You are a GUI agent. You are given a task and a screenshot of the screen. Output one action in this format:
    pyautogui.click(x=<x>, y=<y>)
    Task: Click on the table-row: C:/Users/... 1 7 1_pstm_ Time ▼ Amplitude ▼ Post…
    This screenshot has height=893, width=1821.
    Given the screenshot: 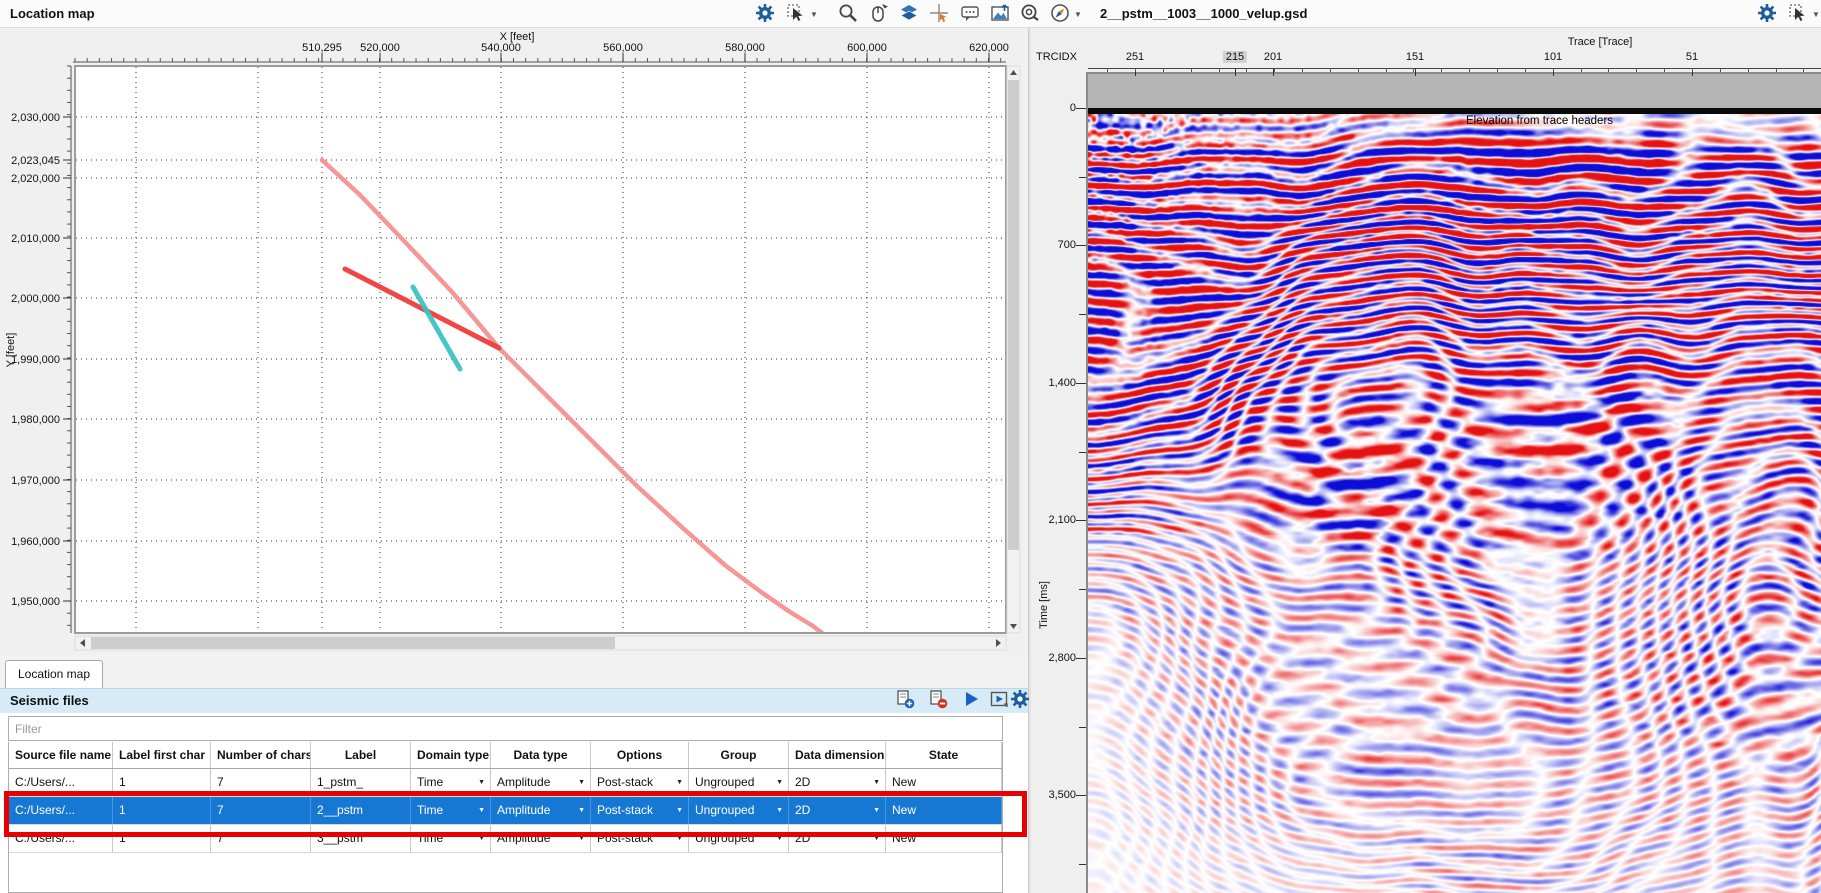 What is the action you would take?
    pyautogui.click(x=505, y=783)
    